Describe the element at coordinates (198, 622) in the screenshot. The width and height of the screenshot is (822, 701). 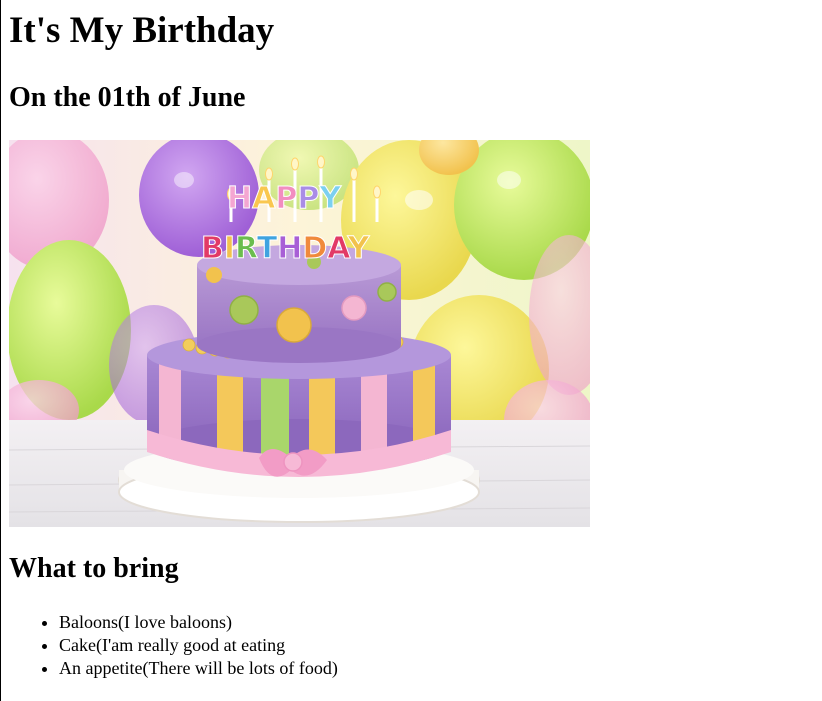
I see `list-item: Baloons(I love baloons)` at that location.